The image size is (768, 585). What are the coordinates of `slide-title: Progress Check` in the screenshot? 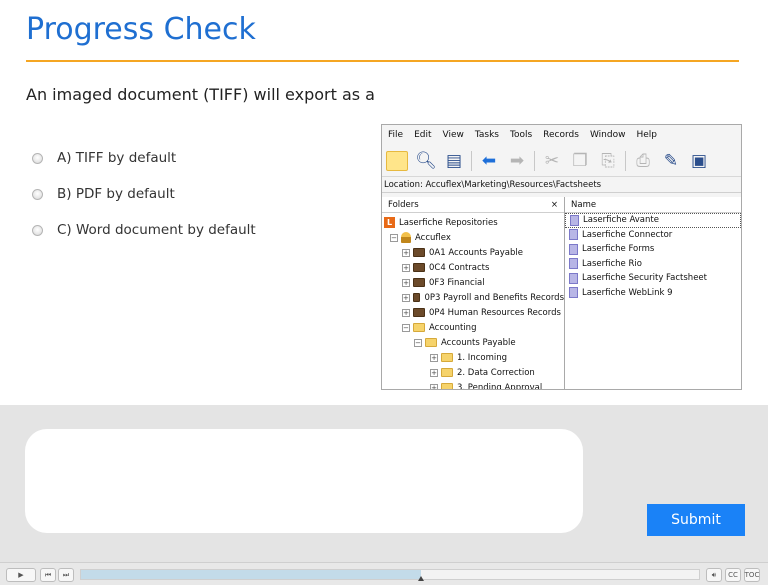 It's located at (141, 29).